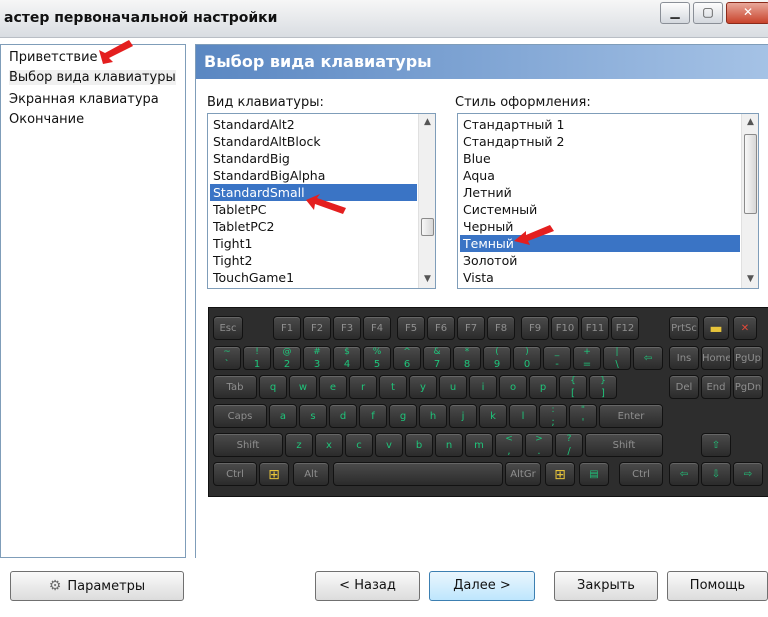  Describe the element at coordinates (716, 328) in the screenshot. I see `keyboard-language-icon: ▬` at that location.